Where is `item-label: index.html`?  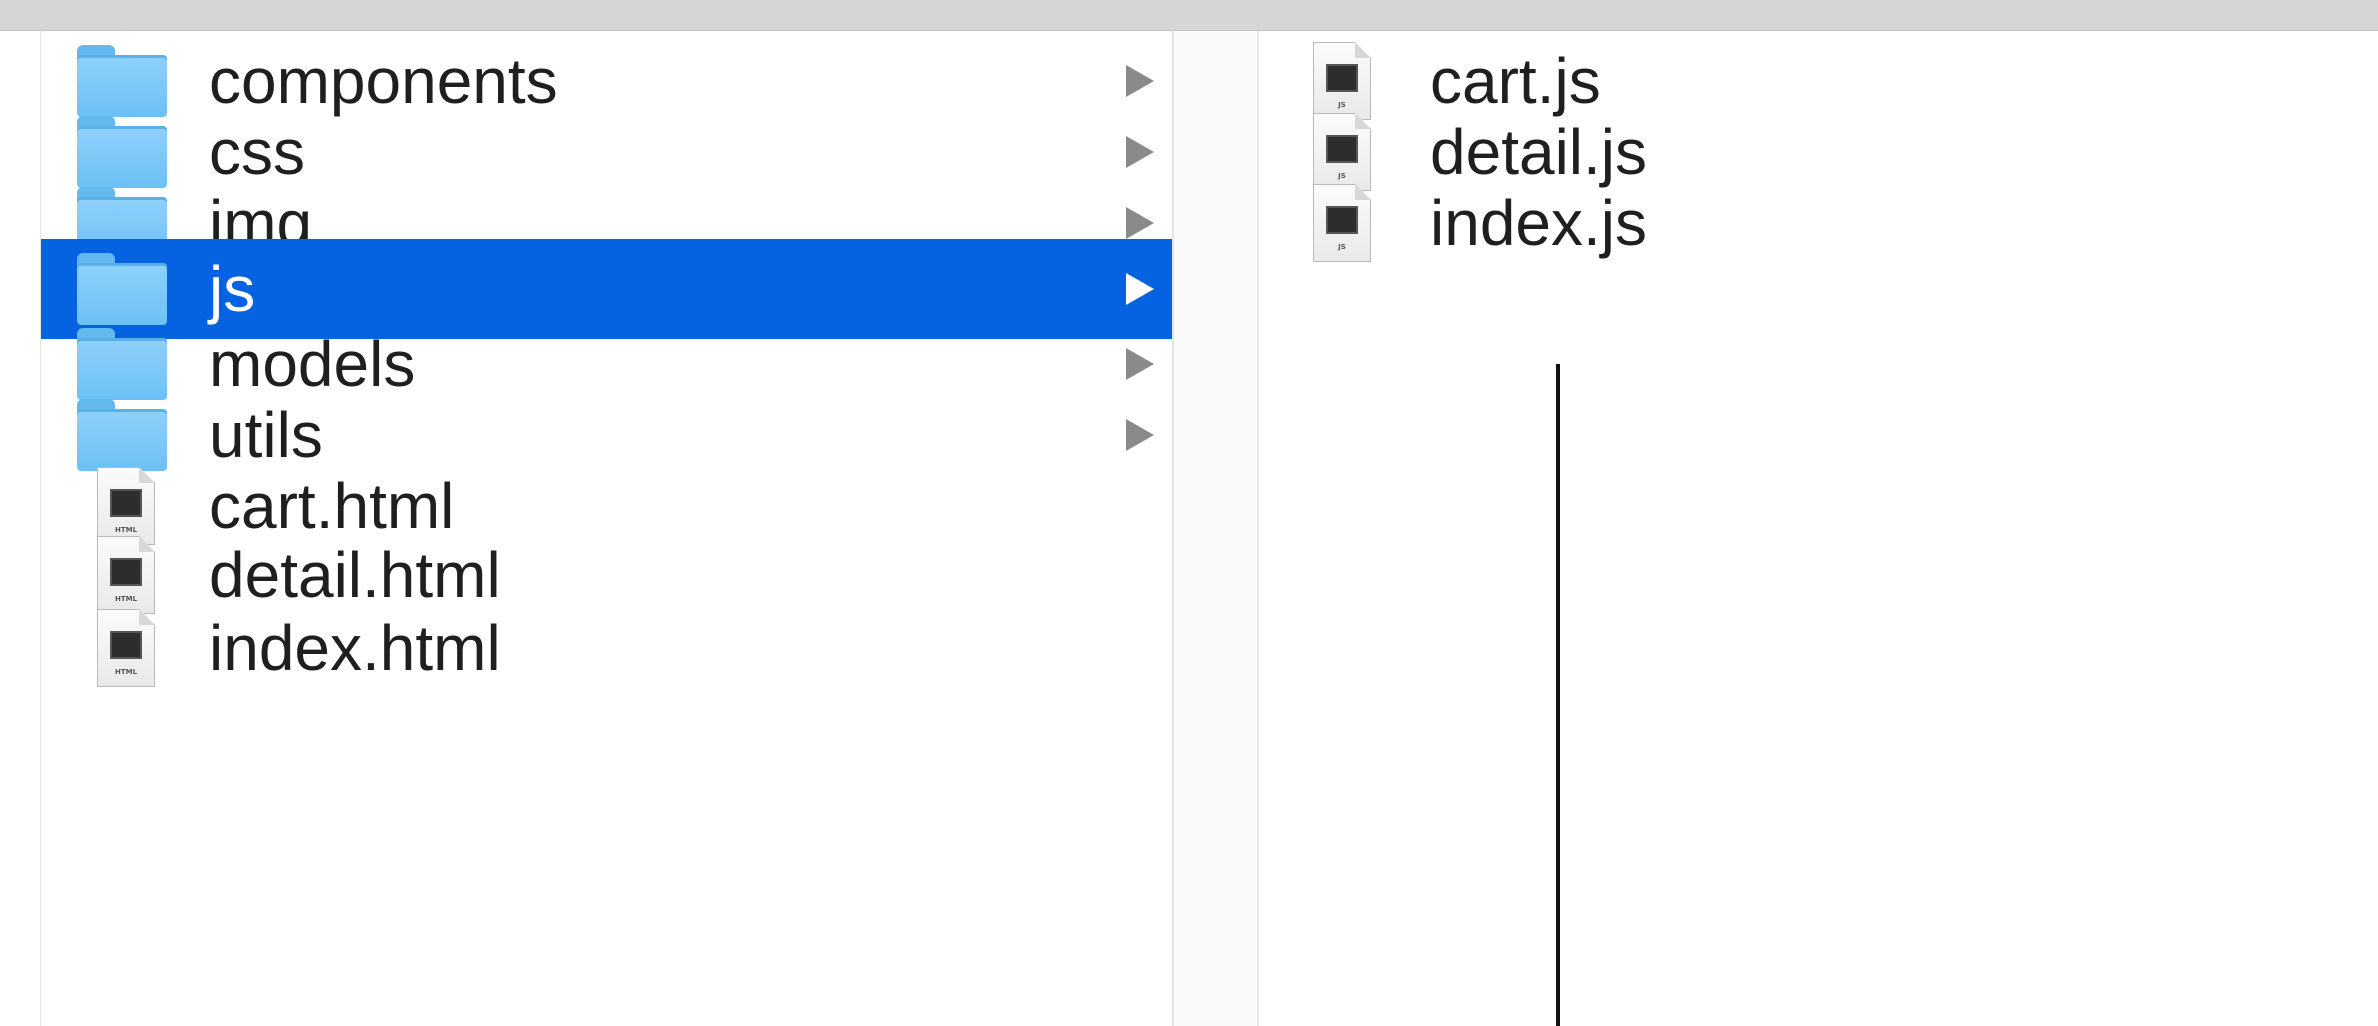
item-label: index.html is located at coordinates (355, 648).